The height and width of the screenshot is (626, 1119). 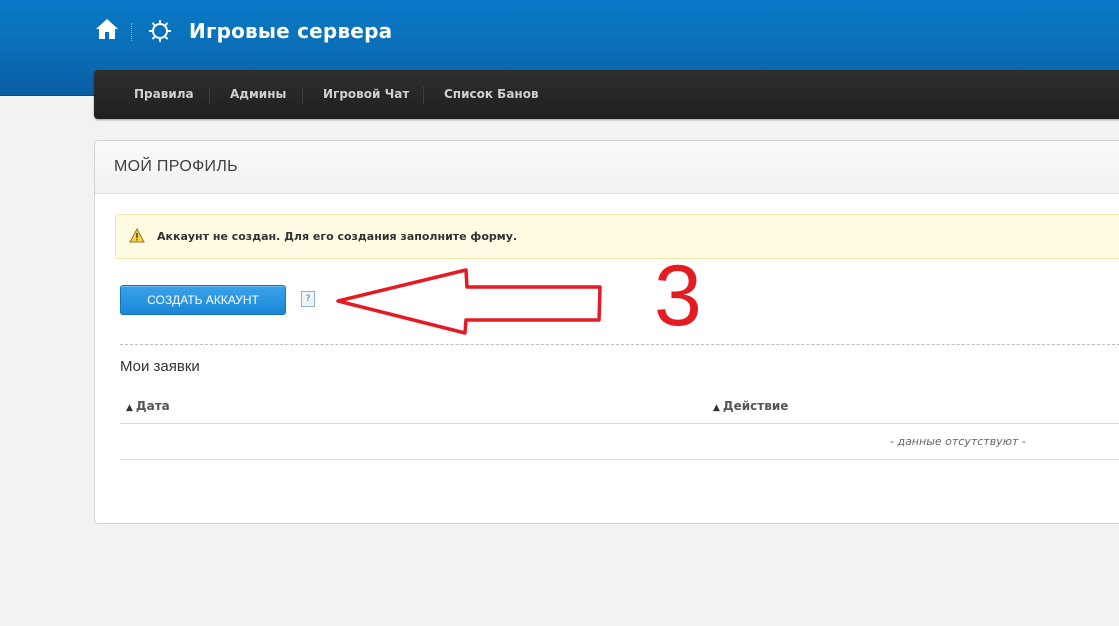 I want to click on gear-icon, so click(x=160, y=31).